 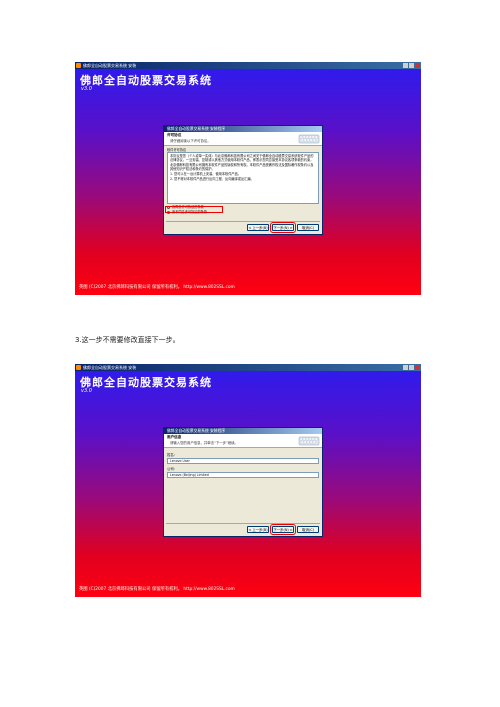 What do you see at coordinates (204, 443) in the screenshot?
I see `dialog-header-subtitle: 请输入您的用户信息，并单击“下一步”继续。` at bounding box center [204, 443].